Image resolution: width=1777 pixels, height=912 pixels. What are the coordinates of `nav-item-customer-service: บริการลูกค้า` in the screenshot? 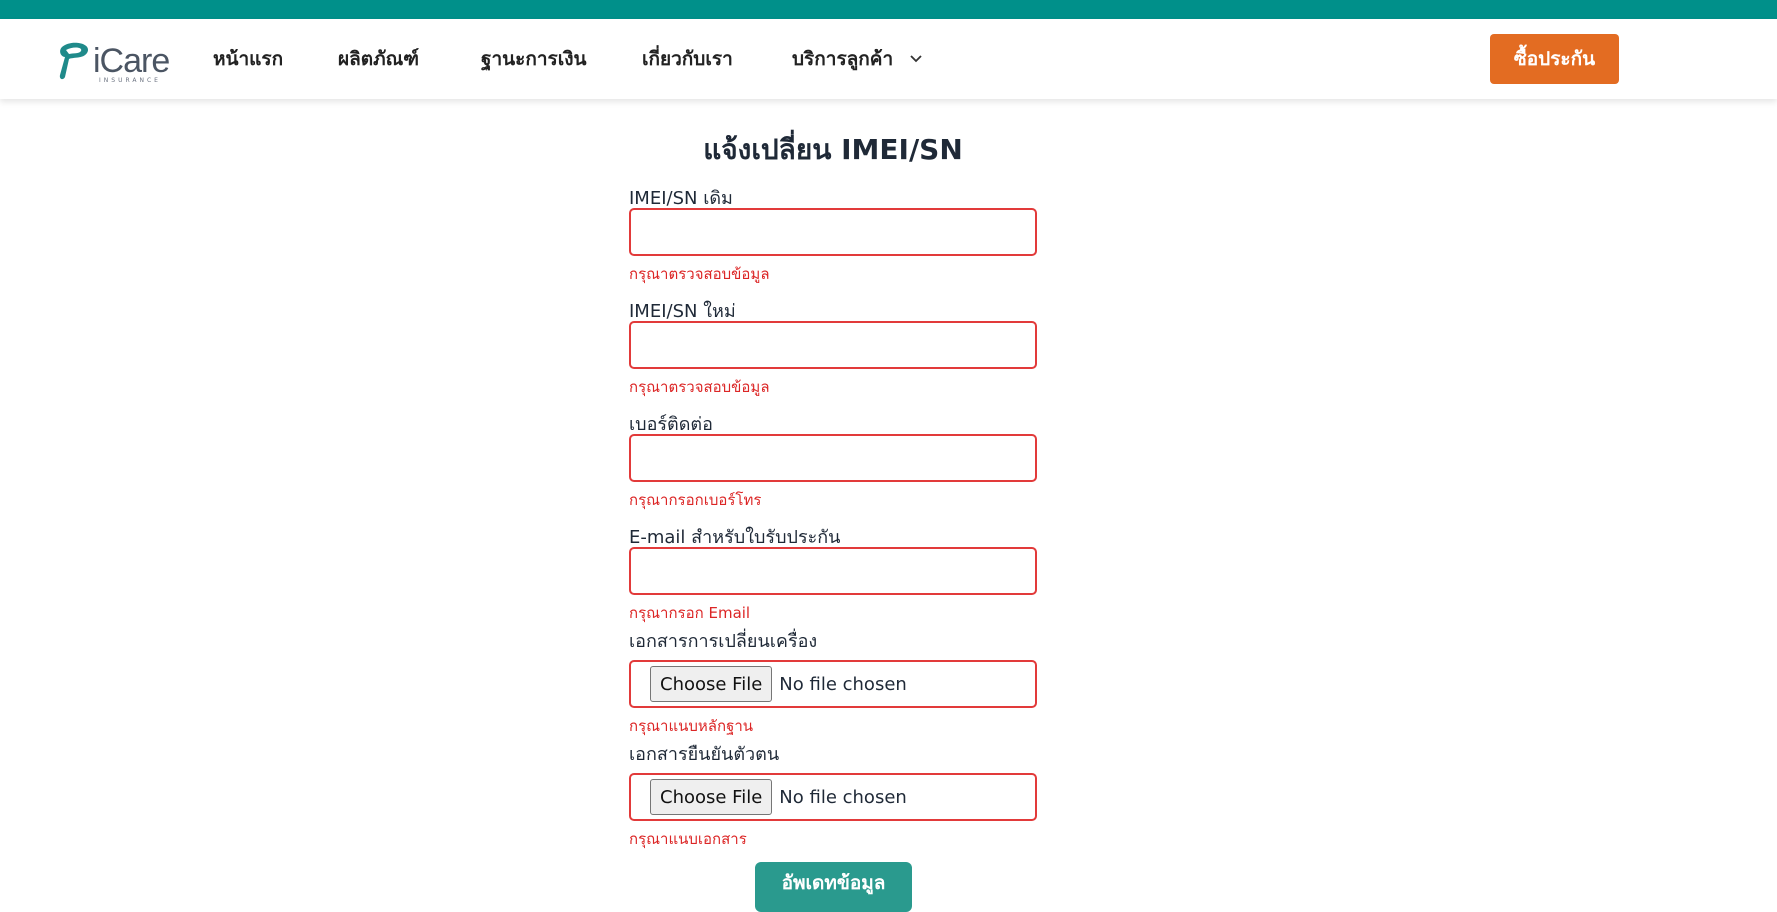 It's located at (857, 59).